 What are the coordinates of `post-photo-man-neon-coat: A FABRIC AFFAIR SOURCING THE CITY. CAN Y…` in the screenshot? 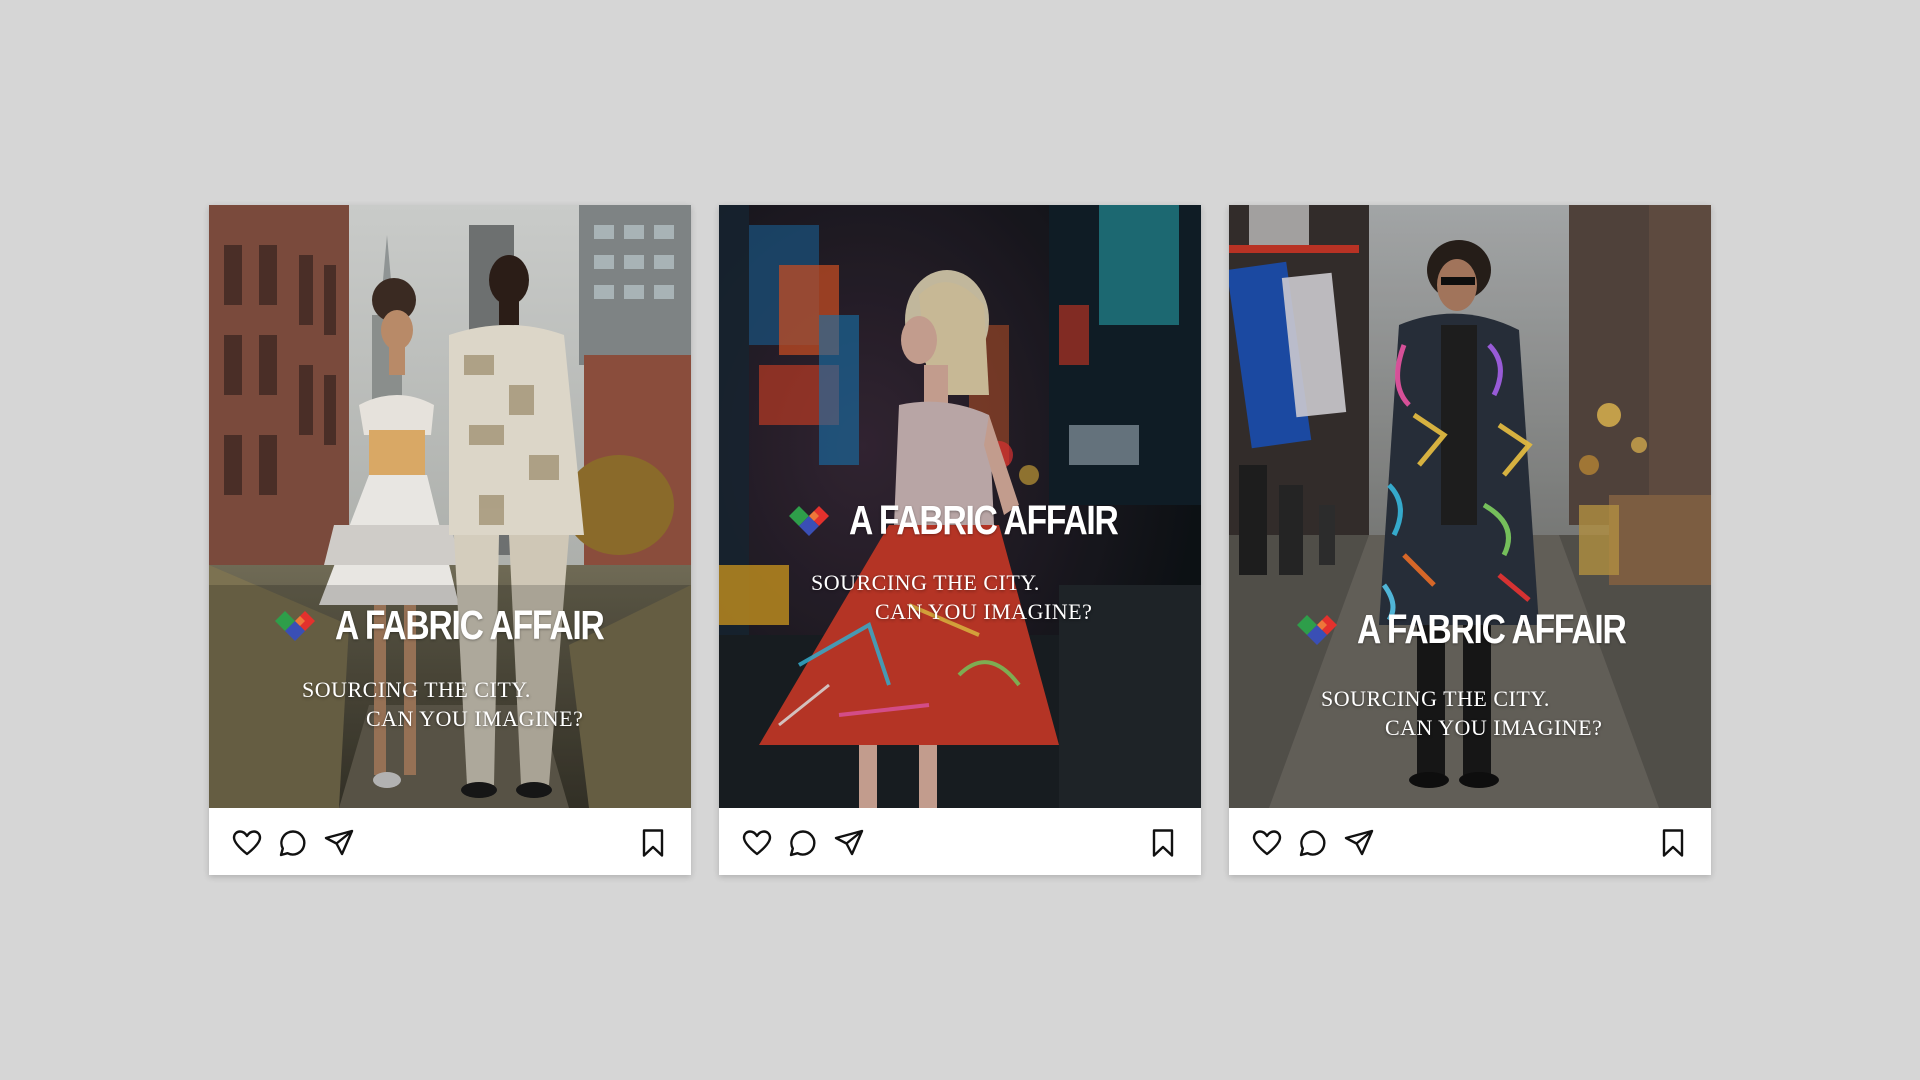 It's located at (1470, 506).